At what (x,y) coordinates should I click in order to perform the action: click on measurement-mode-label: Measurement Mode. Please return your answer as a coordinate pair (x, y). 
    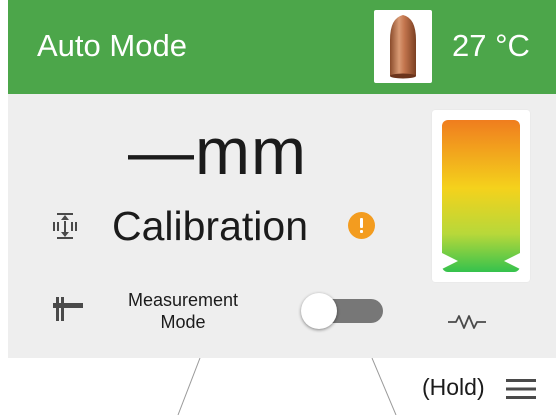
    Looking at the image, I should click on (183, 311).